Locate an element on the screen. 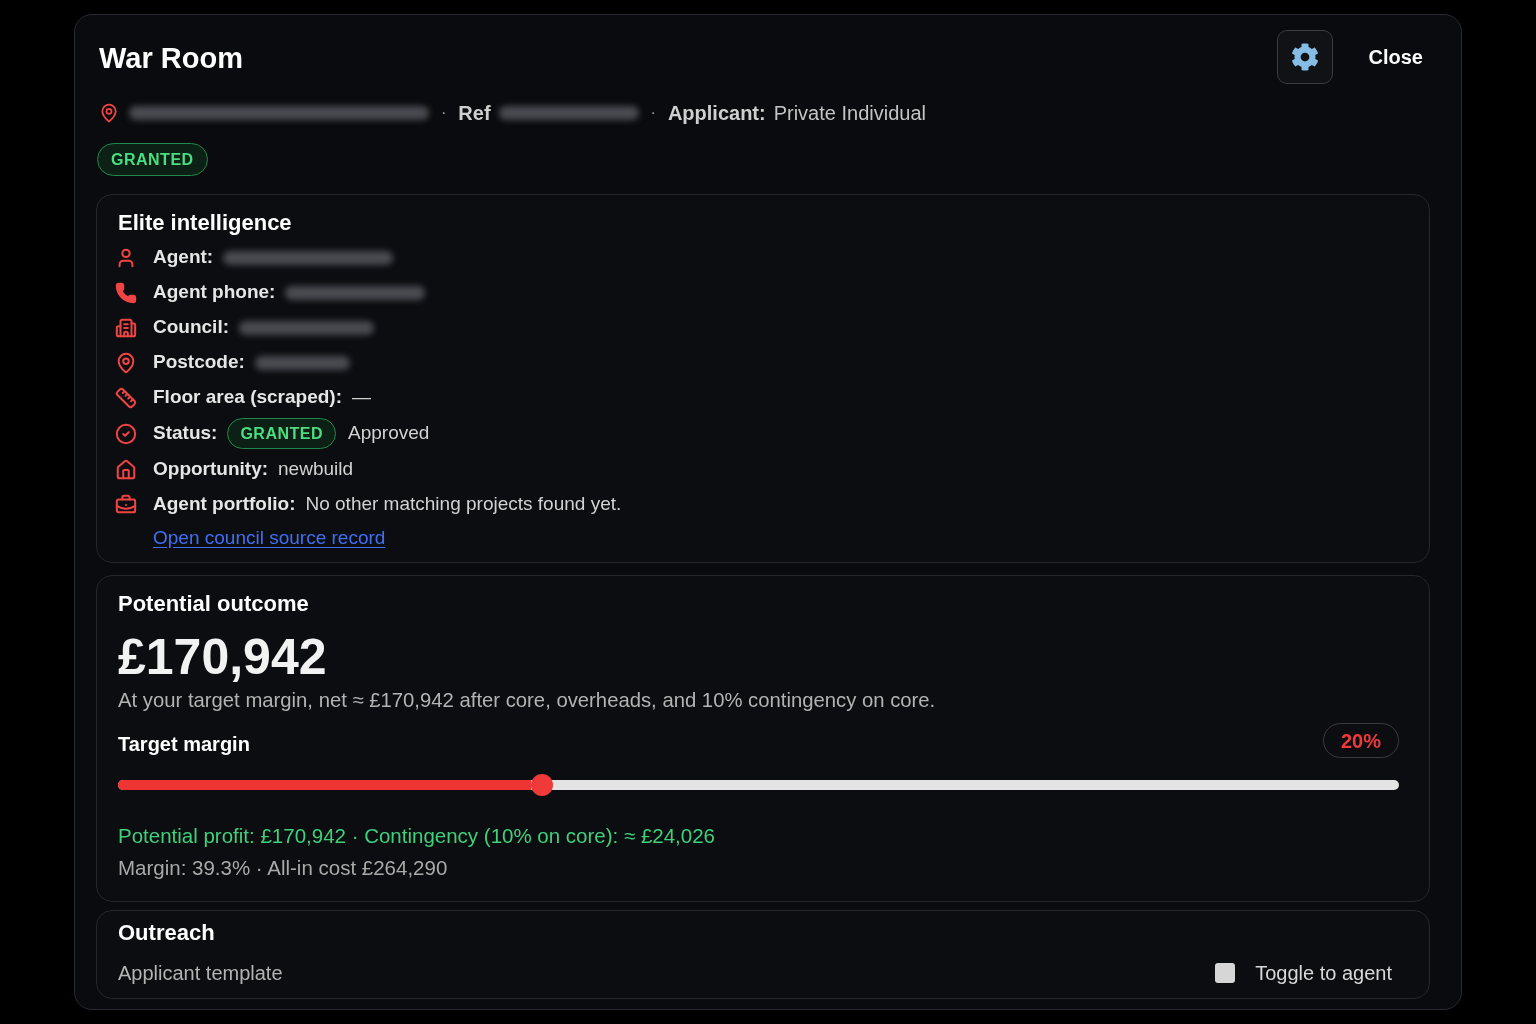  target-margin-label: Target margin is located at coordinates (184, 744).